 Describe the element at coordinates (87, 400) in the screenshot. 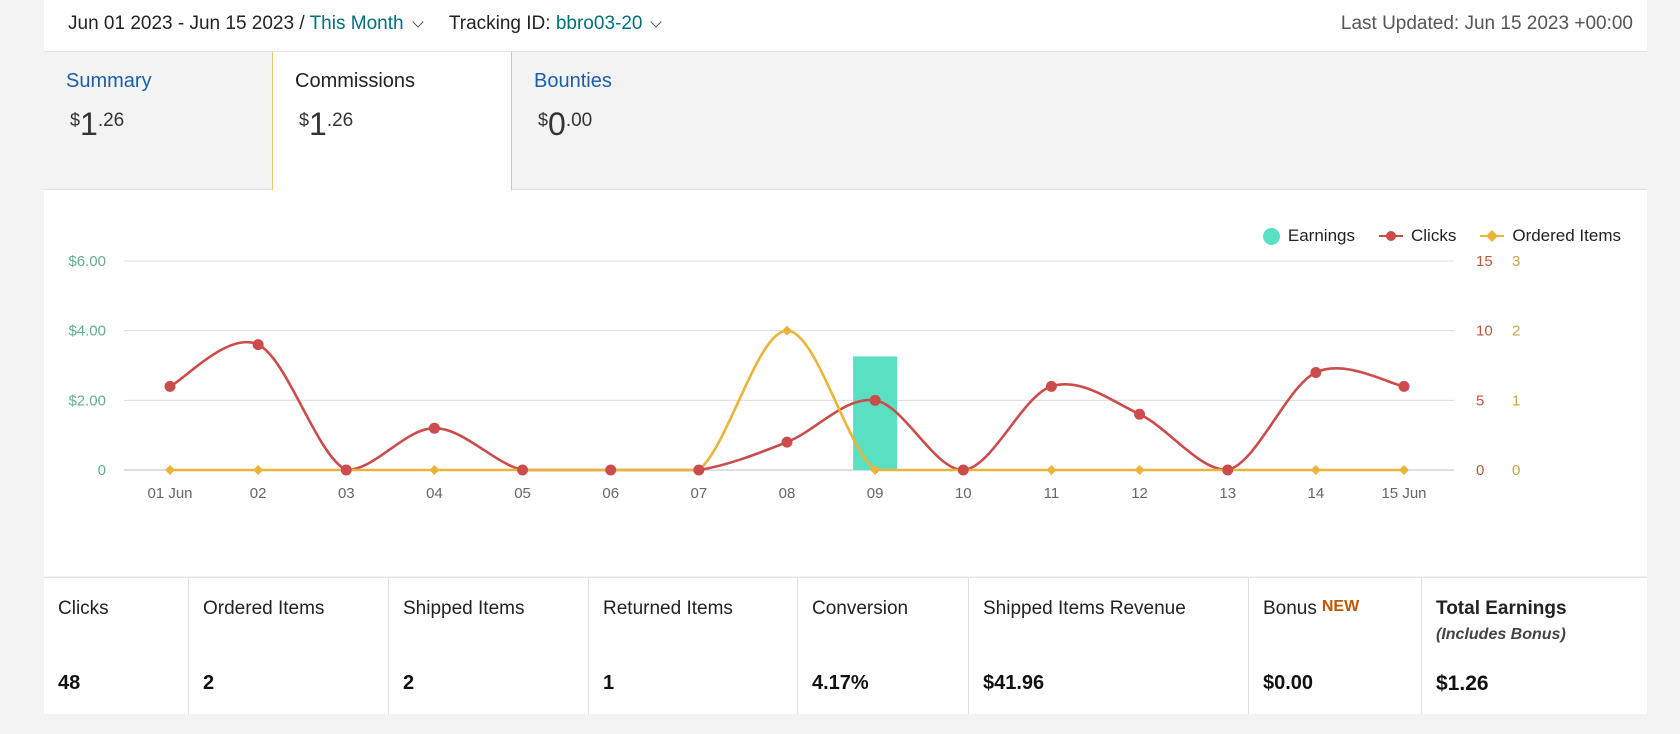

I see `y-tick-label-earnings: $2.00` at that location.